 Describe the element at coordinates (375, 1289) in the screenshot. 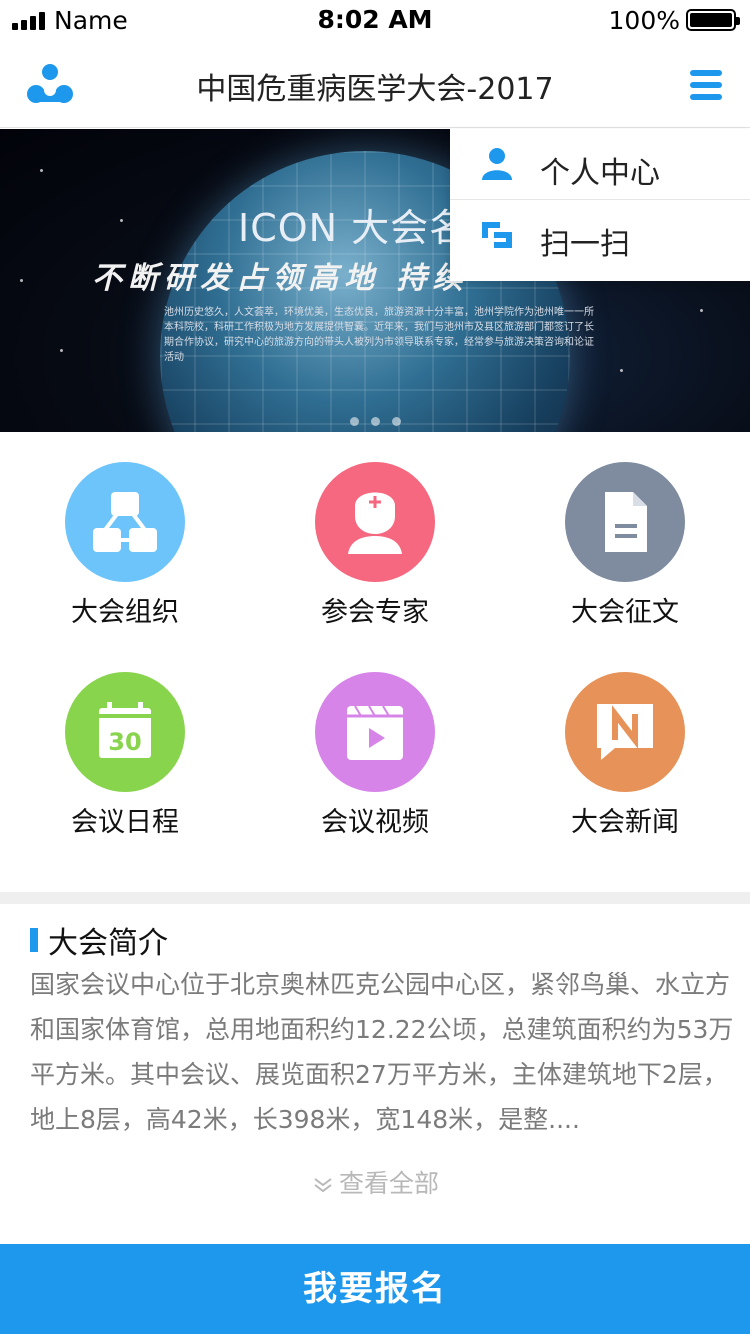

I see `register-button: 我要报名` at that location.